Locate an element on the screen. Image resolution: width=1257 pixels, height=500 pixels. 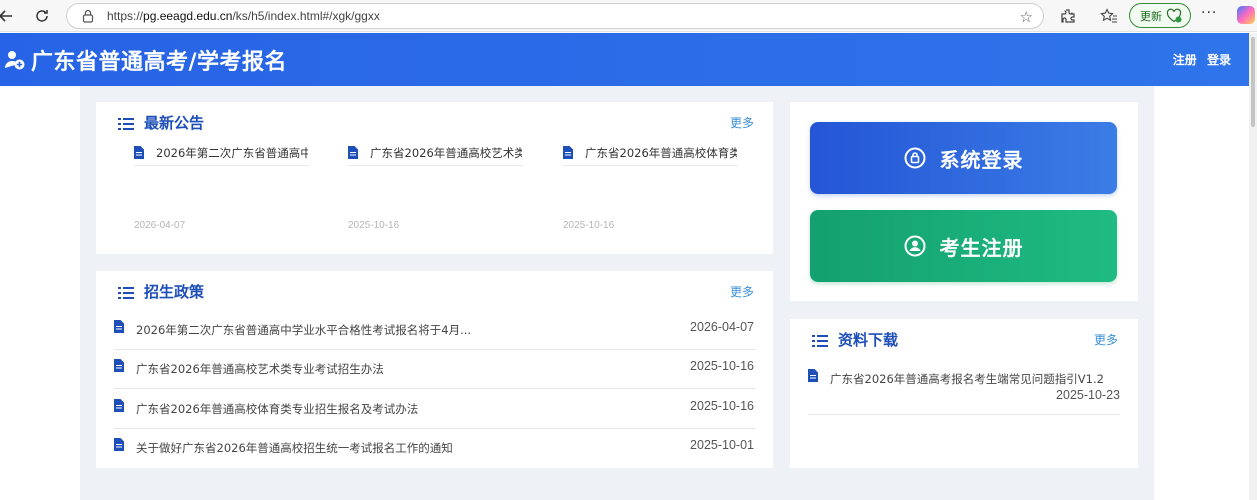
policy-item-title: 广东省2026年普通高校艺术类专业考试招生办法 is located at coordinates (260, 369).